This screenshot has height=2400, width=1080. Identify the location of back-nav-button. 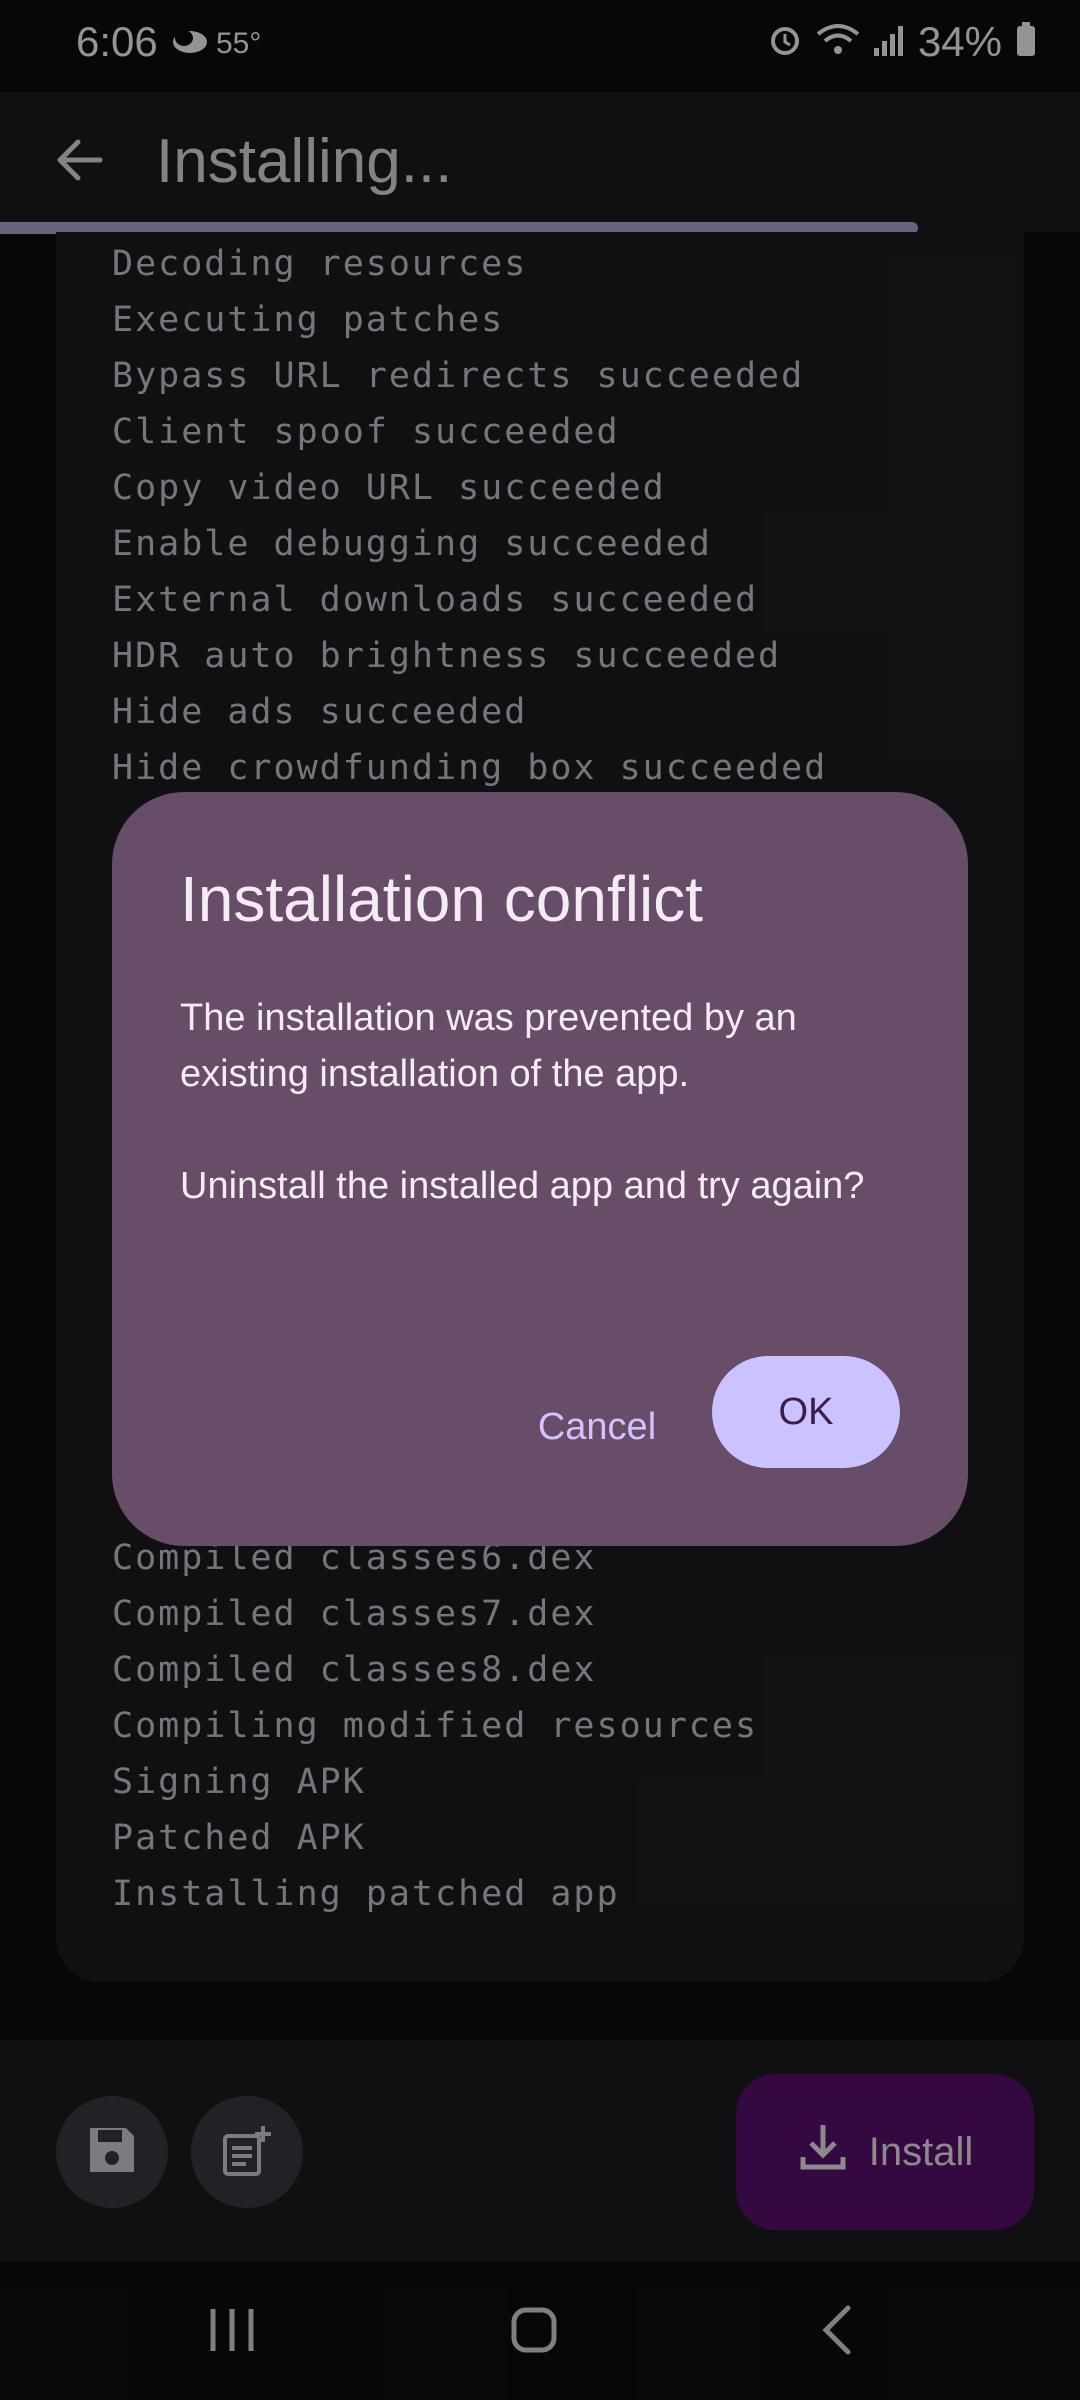
(836, 2332).